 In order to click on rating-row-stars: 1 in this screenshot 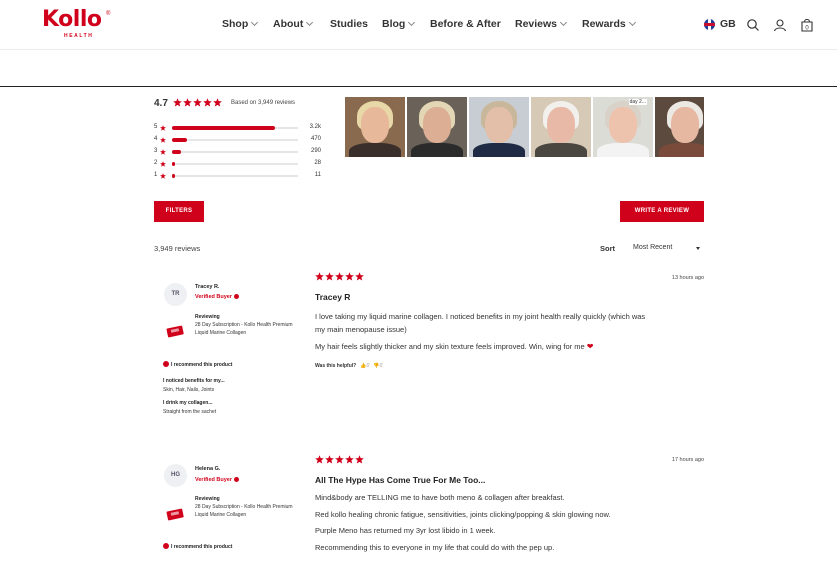, I will do `click(156, 175)`.